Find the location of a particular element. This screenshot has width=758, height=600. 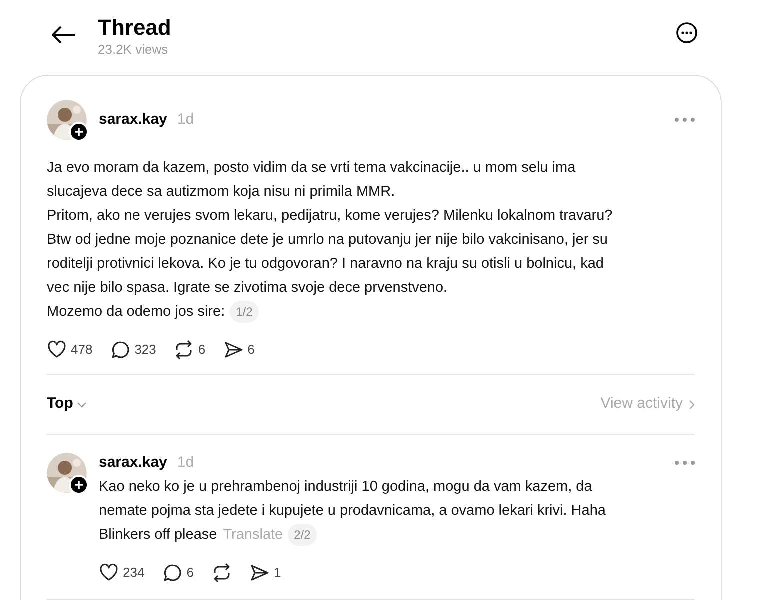

comment-button: 6 is located at coordinates (178, 573).